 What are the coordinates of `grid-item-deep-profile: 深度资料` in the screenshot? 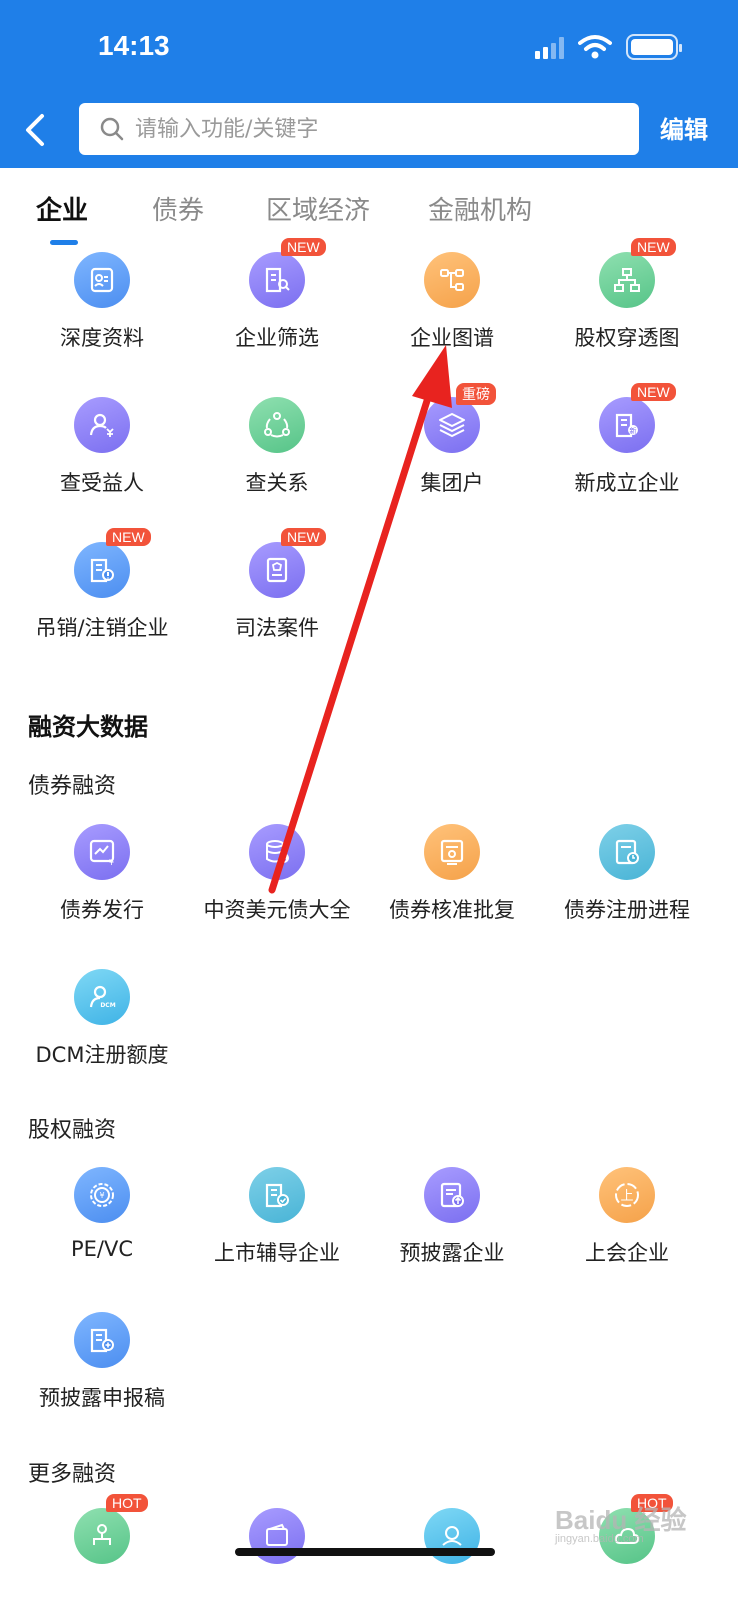 It's located at (102, 302).